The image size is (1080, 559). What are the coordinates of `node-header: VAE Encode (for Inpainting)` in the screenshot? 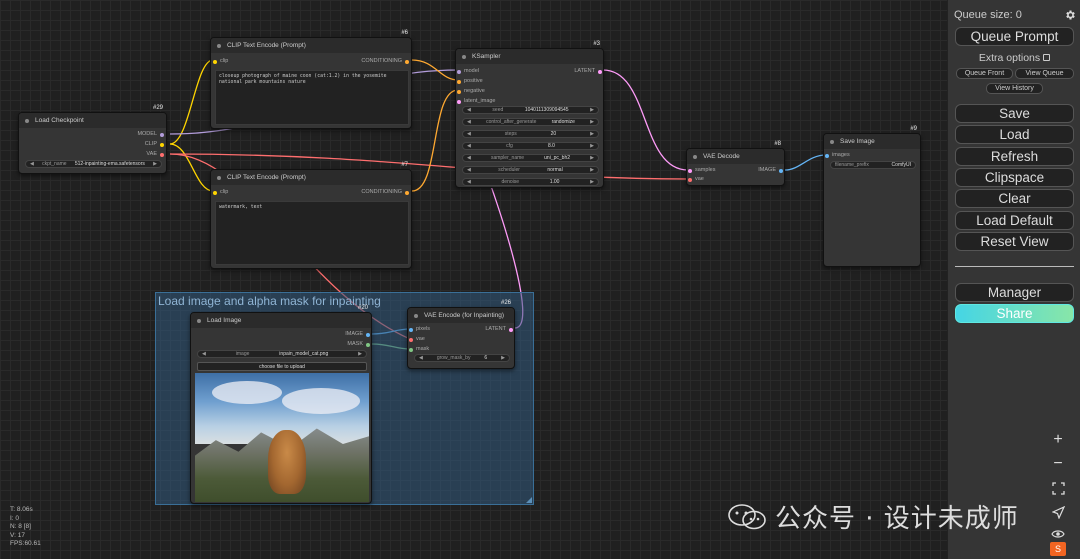 It's located at (461, 315).